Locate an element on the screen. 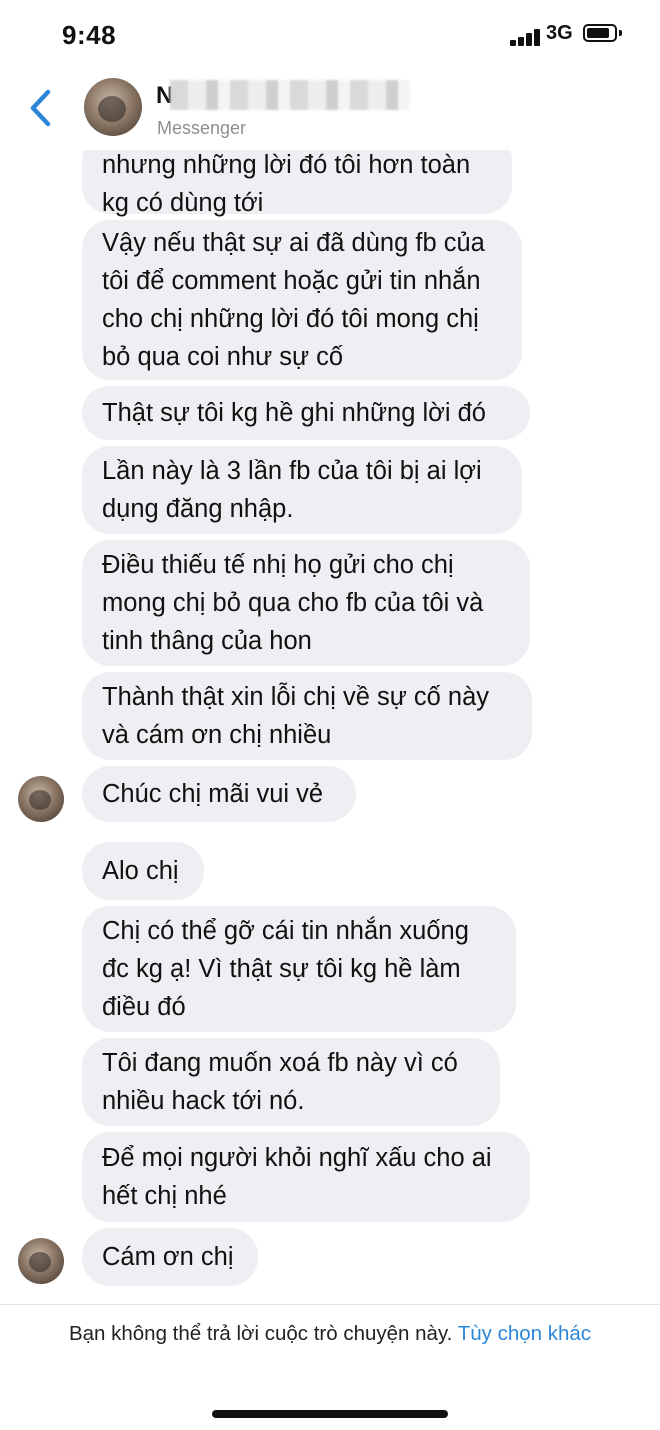 The width and height of the screenshot is (660, 1430). message-line: Thật sự tôi kg hề ghi những lời đó is located at coordinates (294, 413).